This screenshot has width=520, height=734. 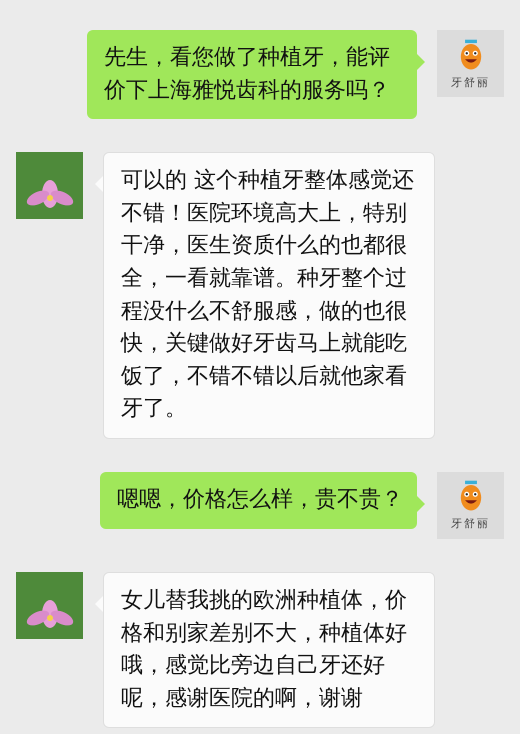 What do you see at coordinates (258, 500) in the screenshot?
I see `message-bubble: 嗯嗯，价格怎么样，贵不贵？` at bounding box center [258, 500].